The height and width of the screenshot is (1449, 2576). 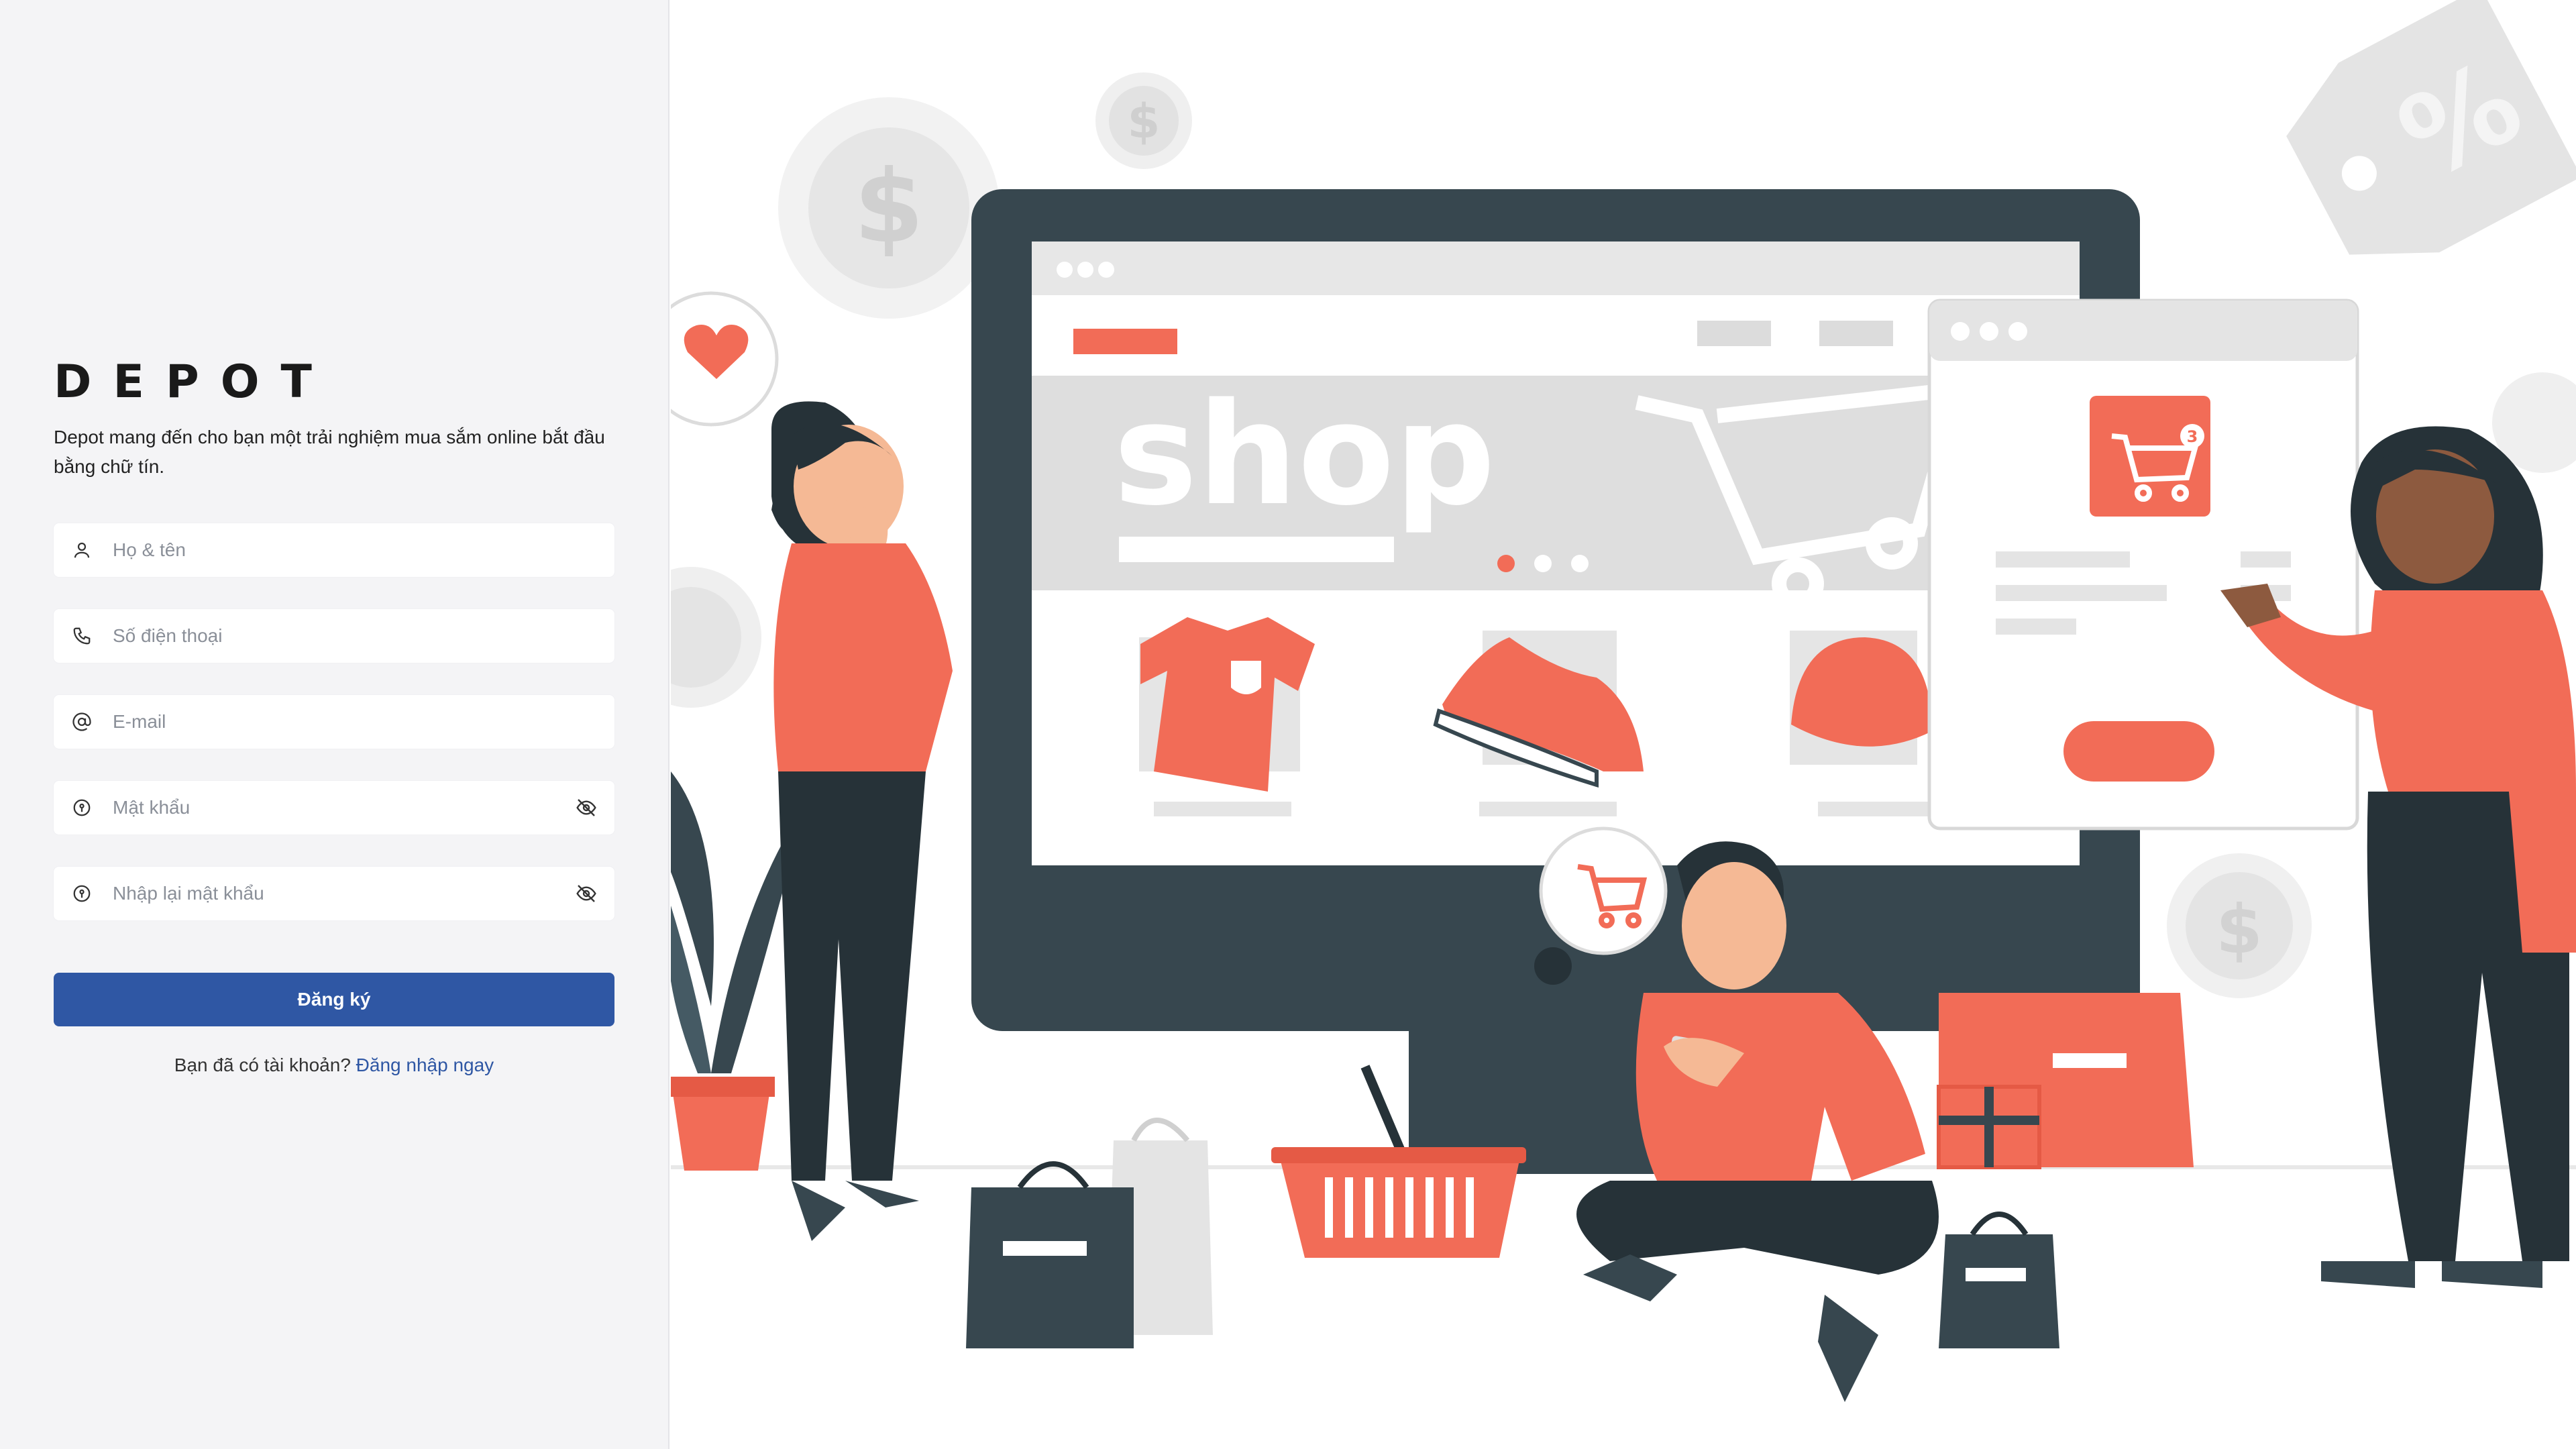 What do you see at coordinates (343, 807) in the screenshot?
I see `password-input` at bounding box center [343, 807].